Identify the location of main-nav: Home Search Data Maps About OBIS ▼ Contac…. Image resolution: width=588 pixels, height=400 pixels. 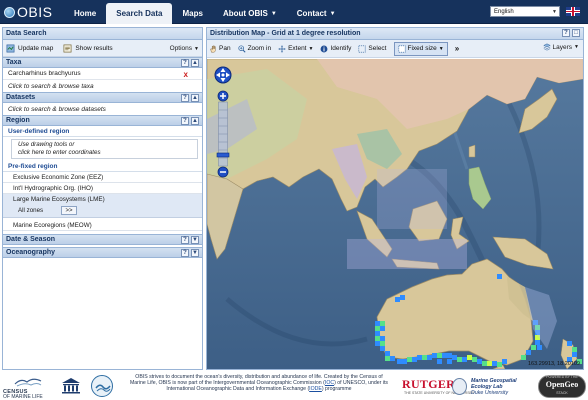
(205, 13).